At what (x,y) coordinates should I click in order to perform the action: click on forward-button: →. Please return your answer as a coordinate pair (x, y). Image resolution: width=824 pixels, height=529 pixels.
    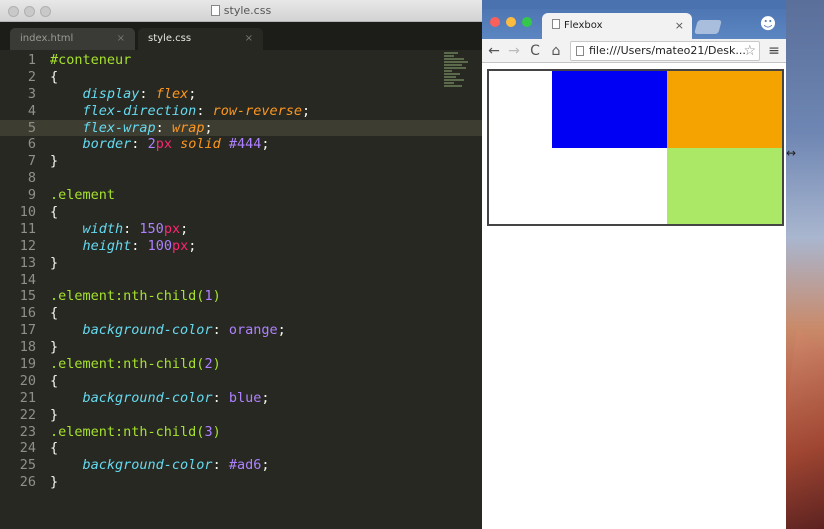
    Looking at the image, I should click on (514, 51).